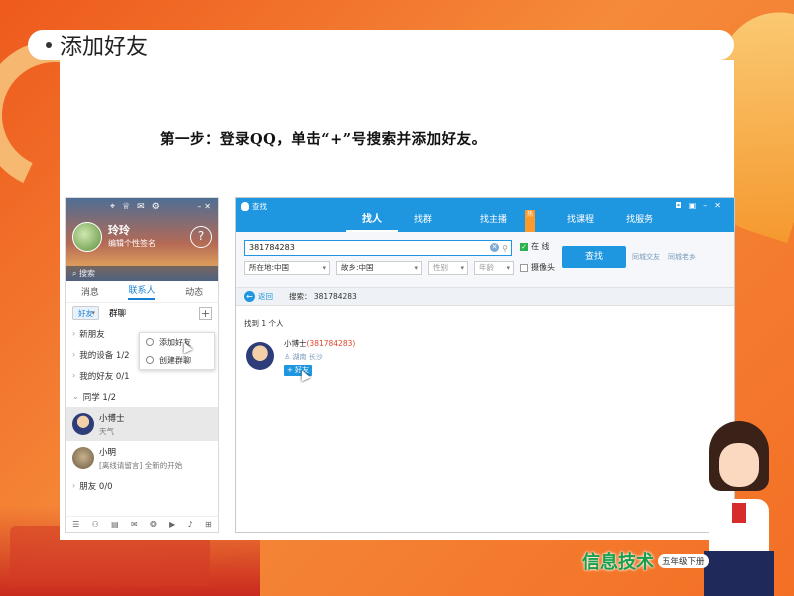  I want to click on settings-icon: ⚙, so click(156, 207).